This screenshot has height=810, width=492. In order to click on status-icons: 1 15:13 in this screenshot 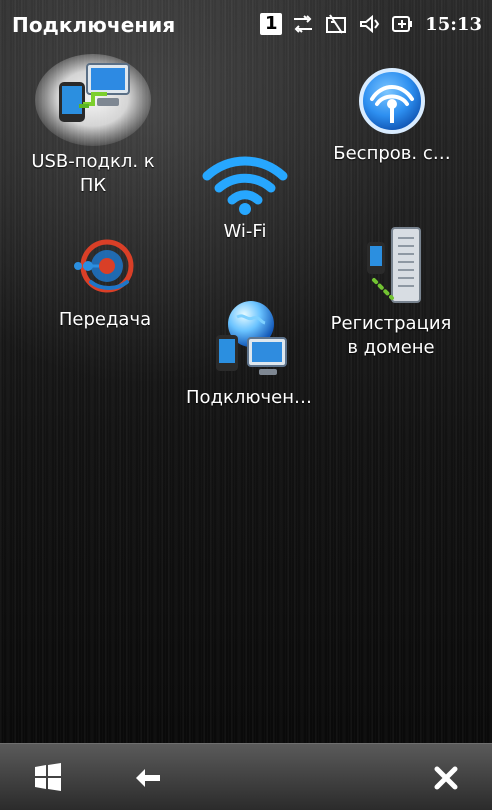, I will do `click(371, 24)`.